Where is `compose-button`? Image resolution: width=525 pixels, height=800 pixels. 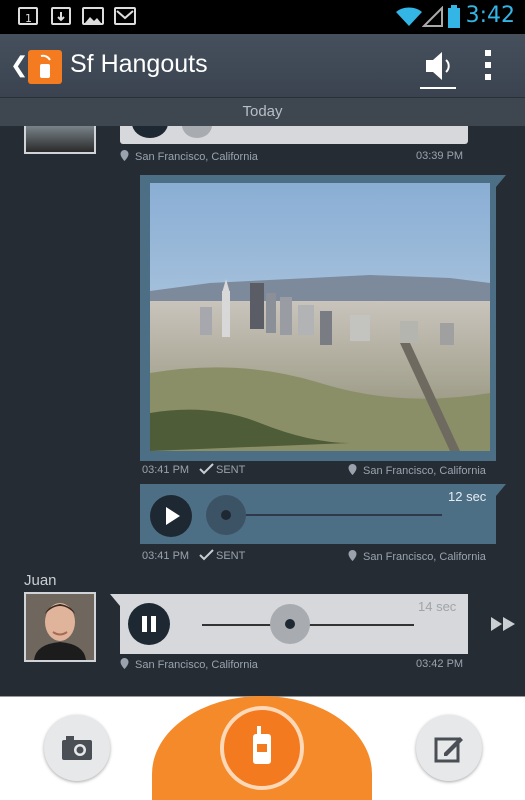
compose-button is located at coordinates (449, 748).